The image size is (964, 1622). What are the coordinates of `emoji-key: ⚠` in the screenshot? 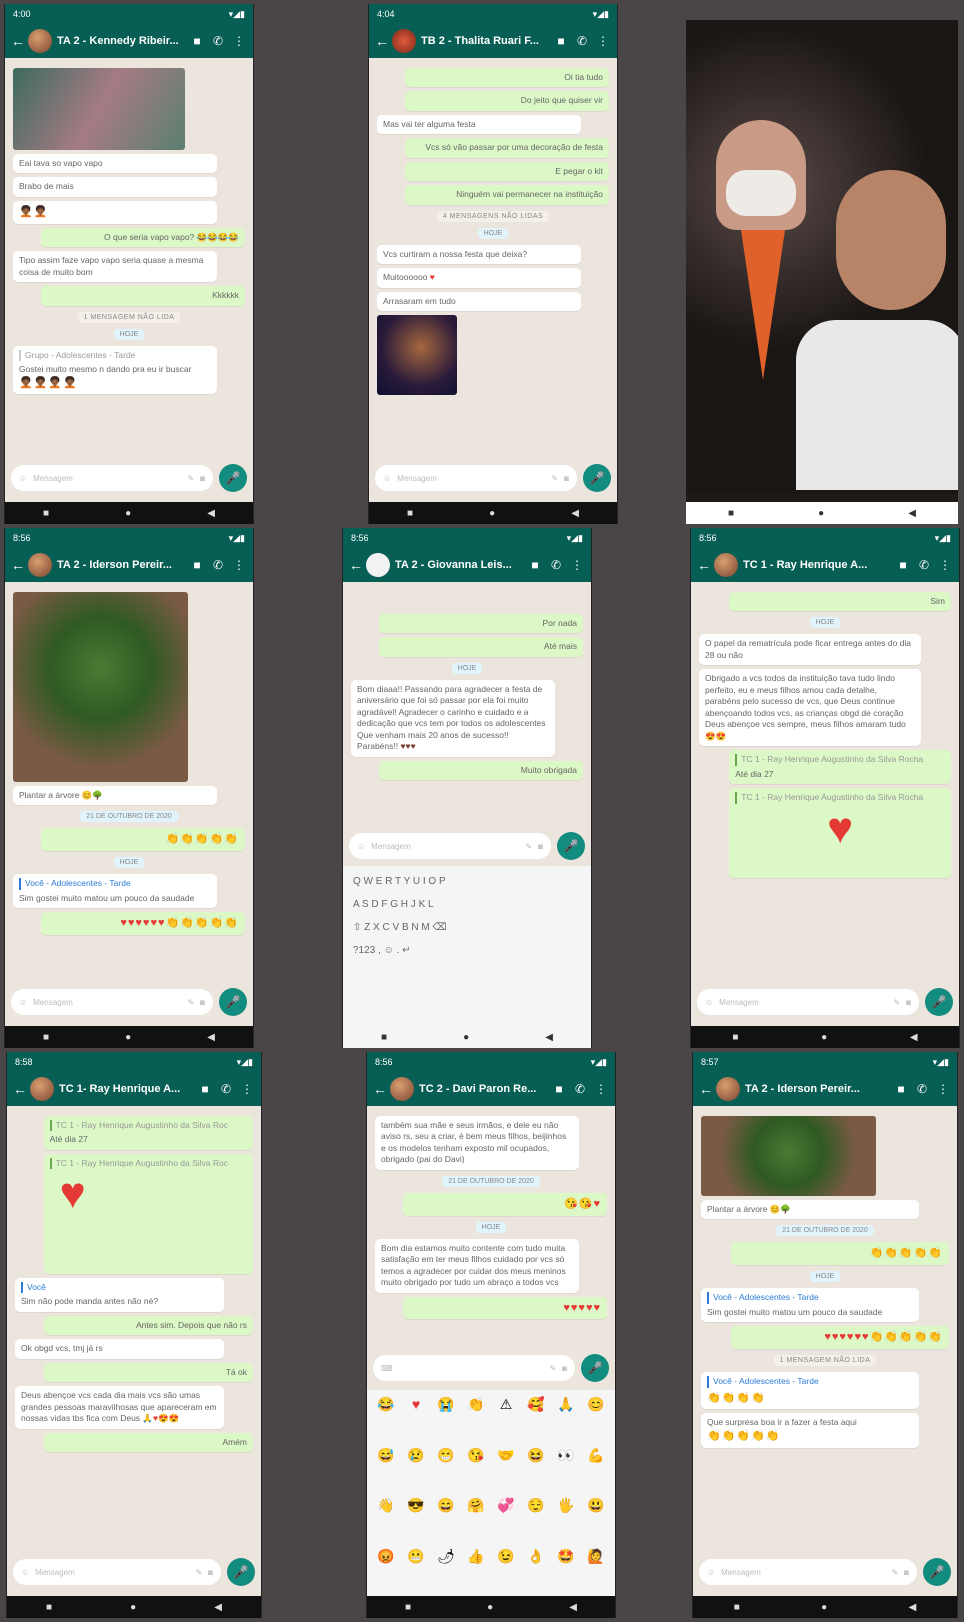 It's located at (506, 1419).